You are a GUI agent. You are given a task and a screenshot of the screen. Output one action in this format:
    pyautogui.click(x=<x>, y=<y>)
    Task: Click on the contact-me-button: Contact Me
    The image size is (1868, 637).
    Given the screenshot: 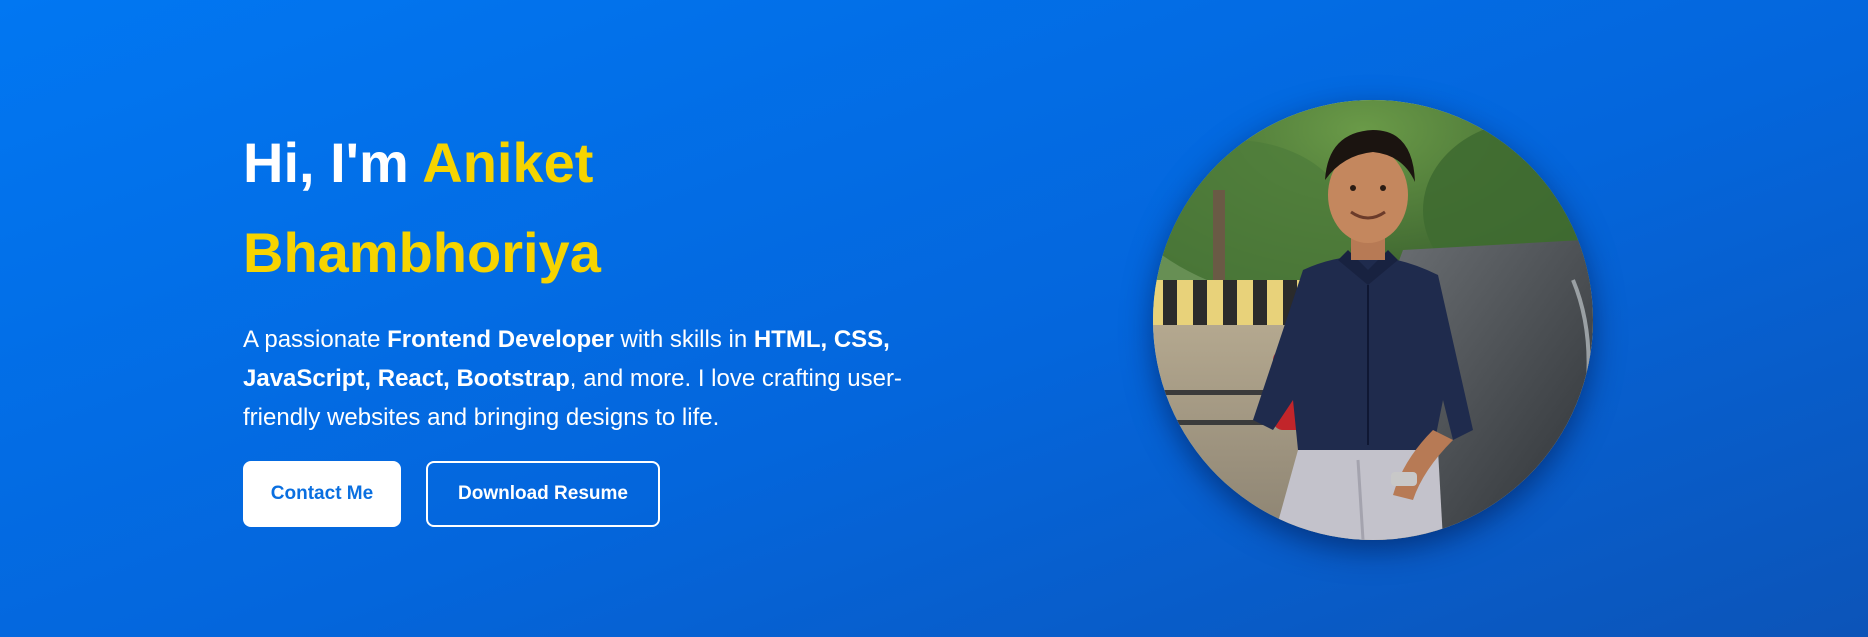 What is the action you would take?
    pyautogui.click(x=322, y=494)
    